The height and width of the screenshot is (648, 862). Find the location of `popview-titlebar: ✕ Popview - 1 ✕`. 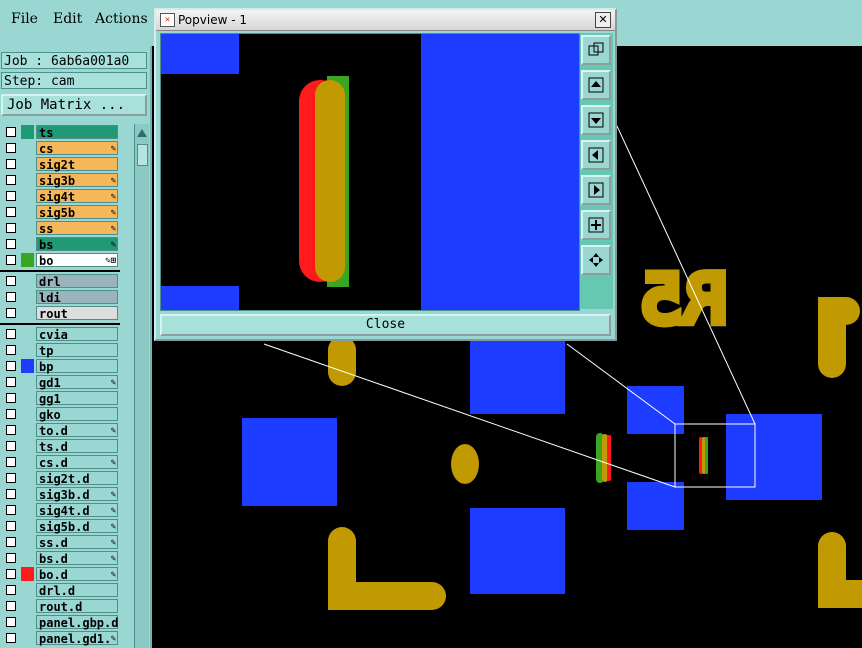

popview-titlebar: ✕ Popview - 1 ✕ is located at coordinates (385, 20).